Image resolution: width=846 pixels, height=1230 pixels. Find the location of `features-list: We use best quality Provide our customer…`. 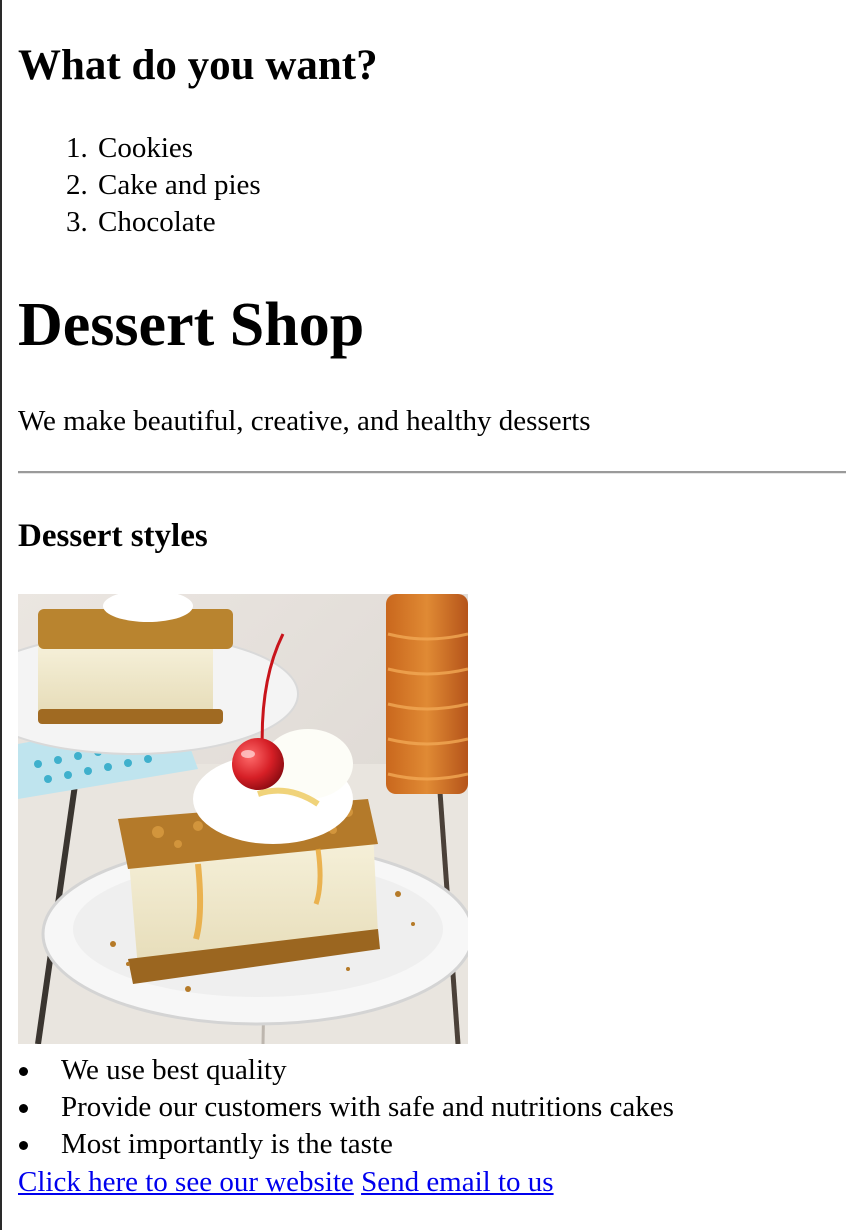

features-list: We use best quality Provide our customer… is located at coordinates (346, 1107).